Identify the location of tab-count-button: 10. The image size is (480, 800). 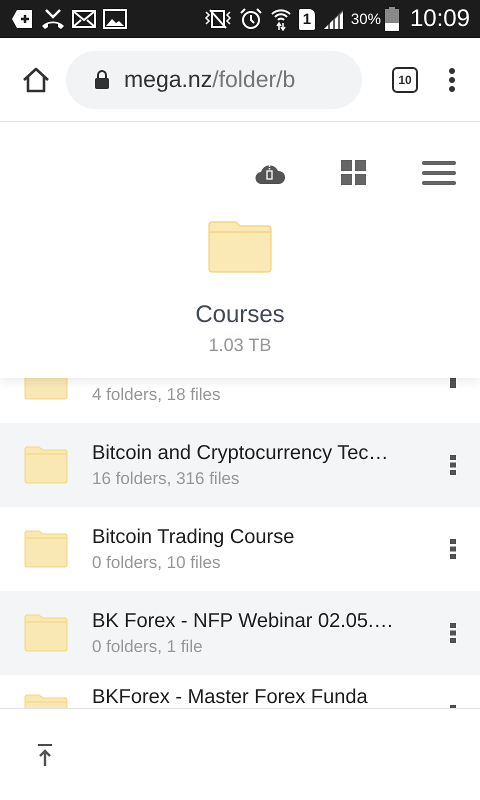
(405, 79).